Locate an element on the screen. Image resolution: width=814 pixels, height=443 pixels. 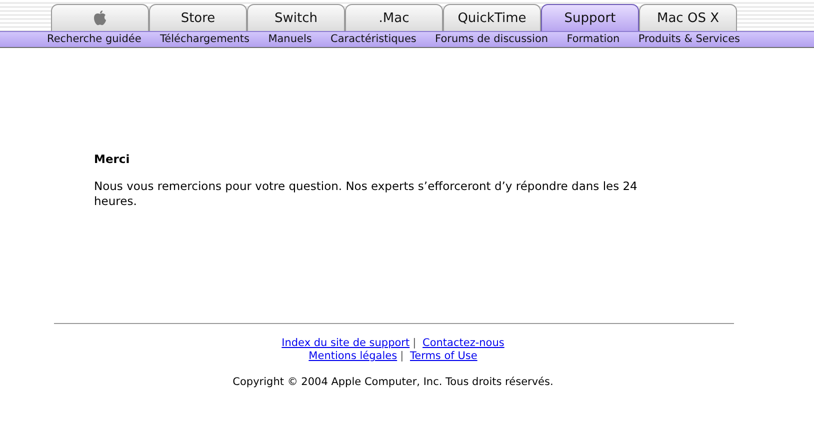
footer-link: Contactez-nous is located at coordinates (463, 343).